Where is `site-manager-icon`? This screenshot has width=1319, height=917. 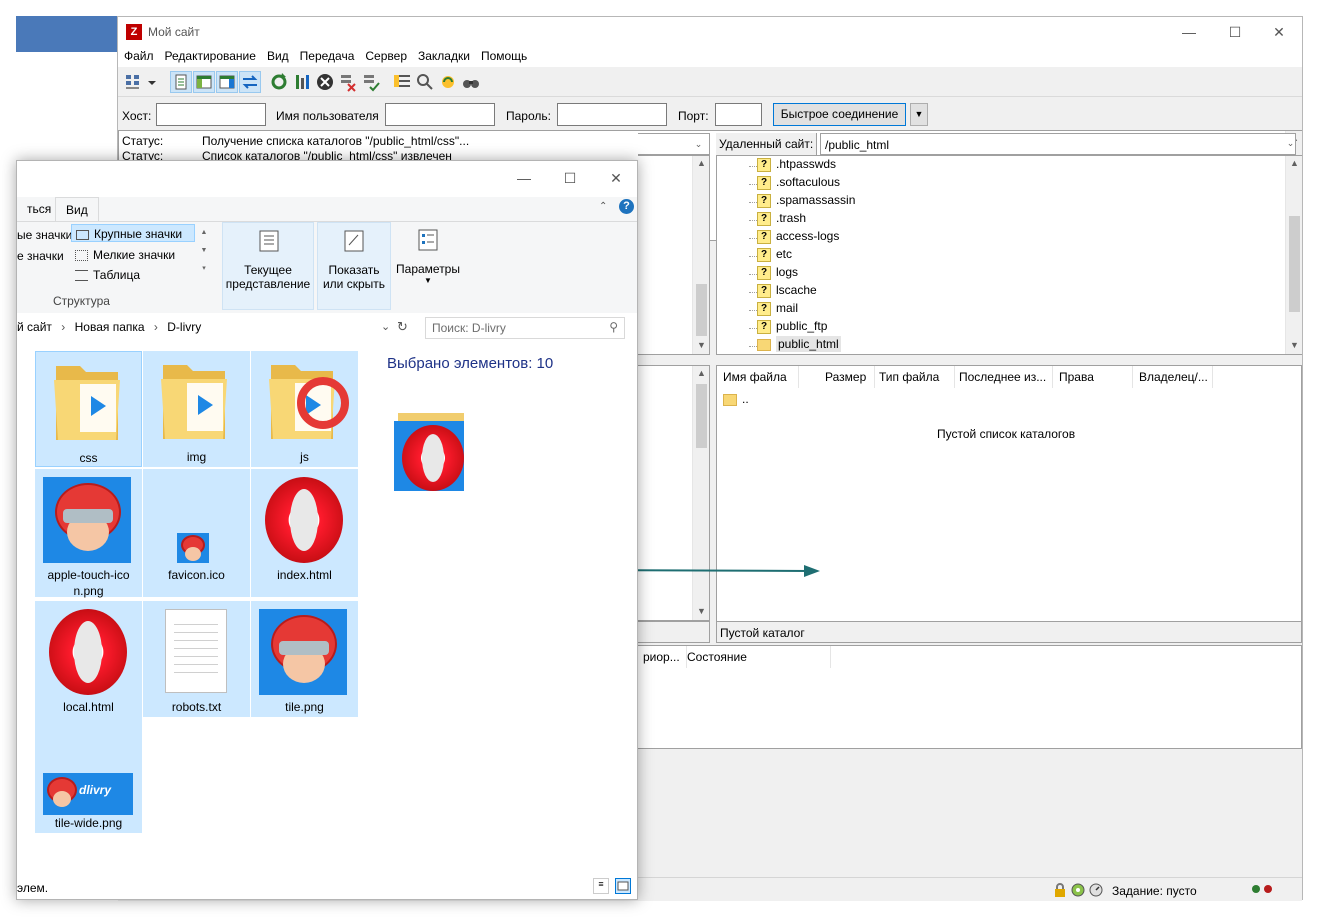
site-manager-icon is located at coordinates (134, 82).